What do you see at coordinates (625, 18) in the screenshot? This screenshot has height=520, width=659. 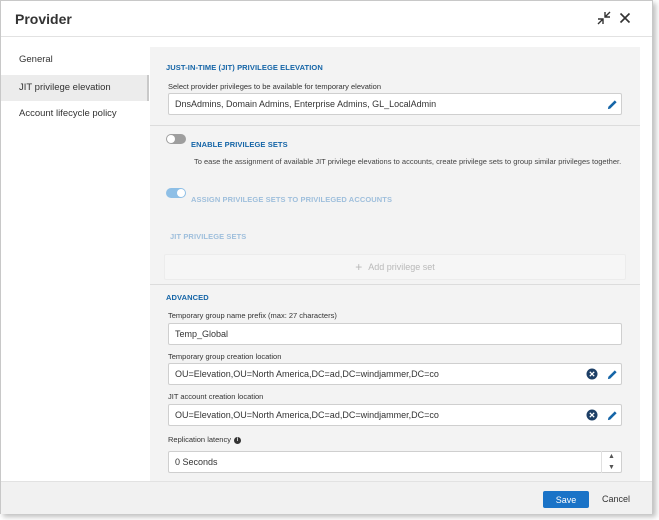 I see `close-icon` at bounding box center [625, 18].